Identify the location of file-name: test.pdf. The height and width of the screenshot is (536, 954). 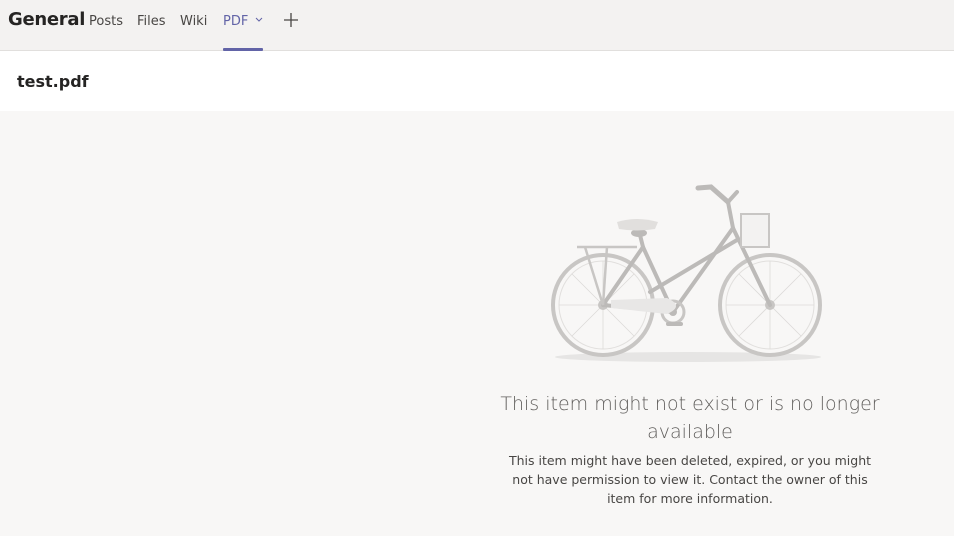
(53, 81).